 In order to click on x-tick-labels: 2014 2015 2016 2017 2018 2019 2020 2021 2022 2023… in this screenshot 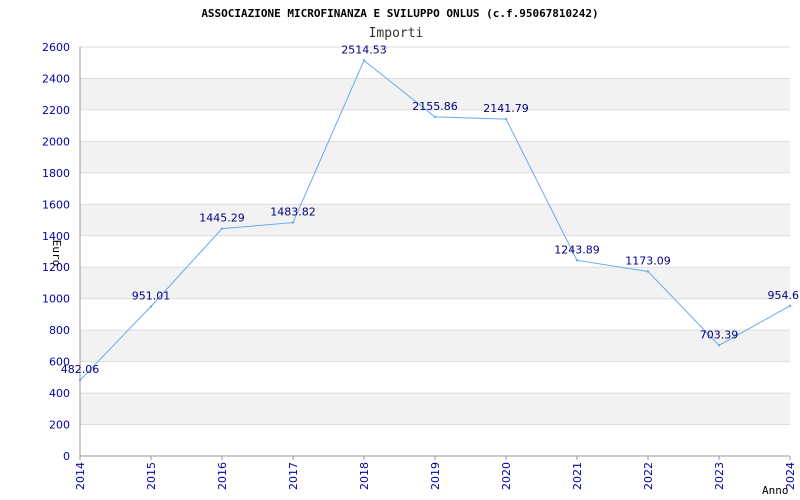, I will do `click(435, 476)`.